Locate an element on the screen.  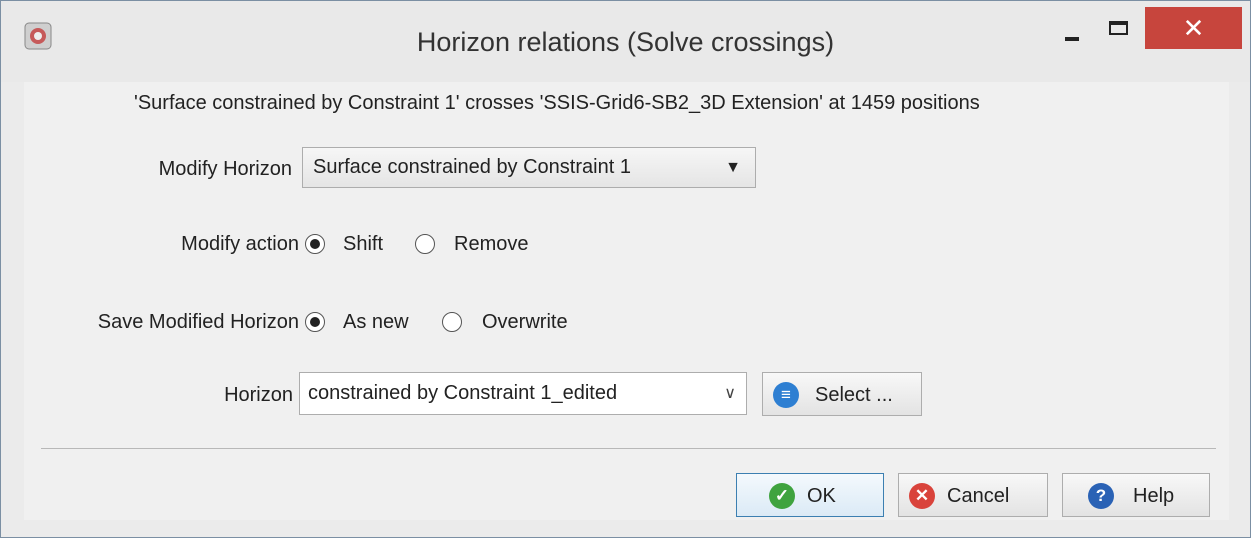
cancel-button: ✕ Cancel is located at coordinates (973, 495).